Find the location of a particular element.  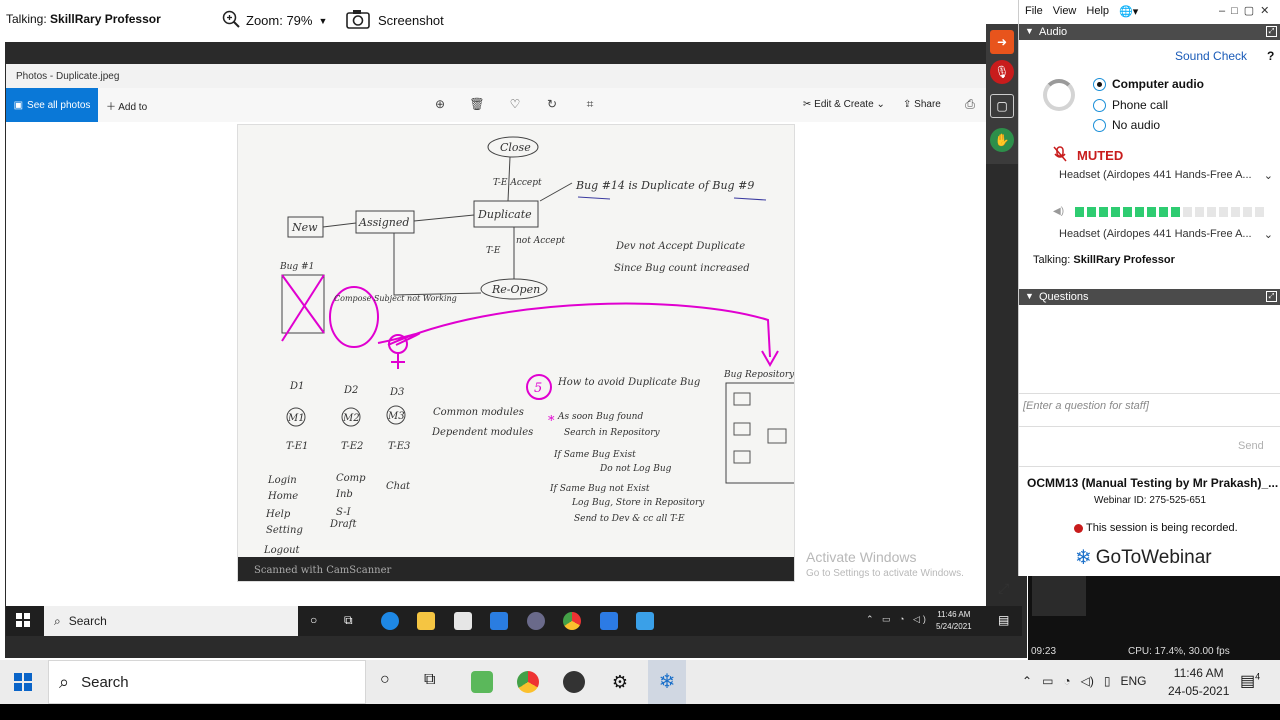

sound-check-link: Sound Check is located at coordinates (1211, 56).